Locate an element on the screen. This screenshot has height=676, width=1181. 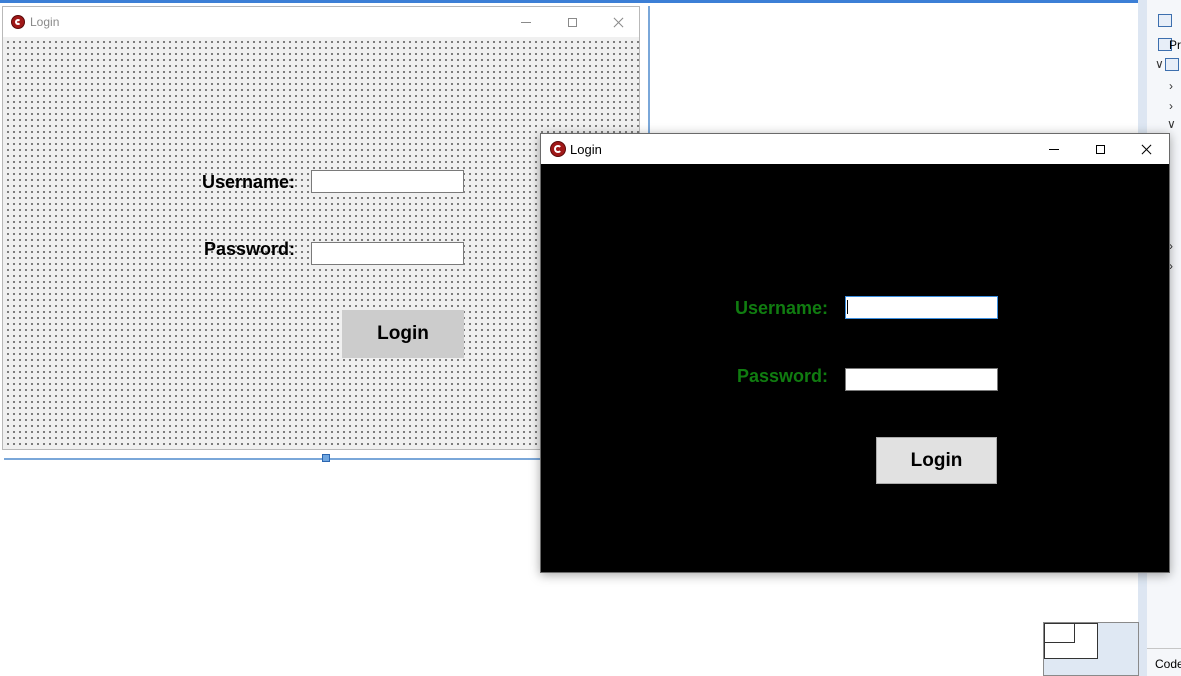
solution-icon is located at coordinates (1165, 20).